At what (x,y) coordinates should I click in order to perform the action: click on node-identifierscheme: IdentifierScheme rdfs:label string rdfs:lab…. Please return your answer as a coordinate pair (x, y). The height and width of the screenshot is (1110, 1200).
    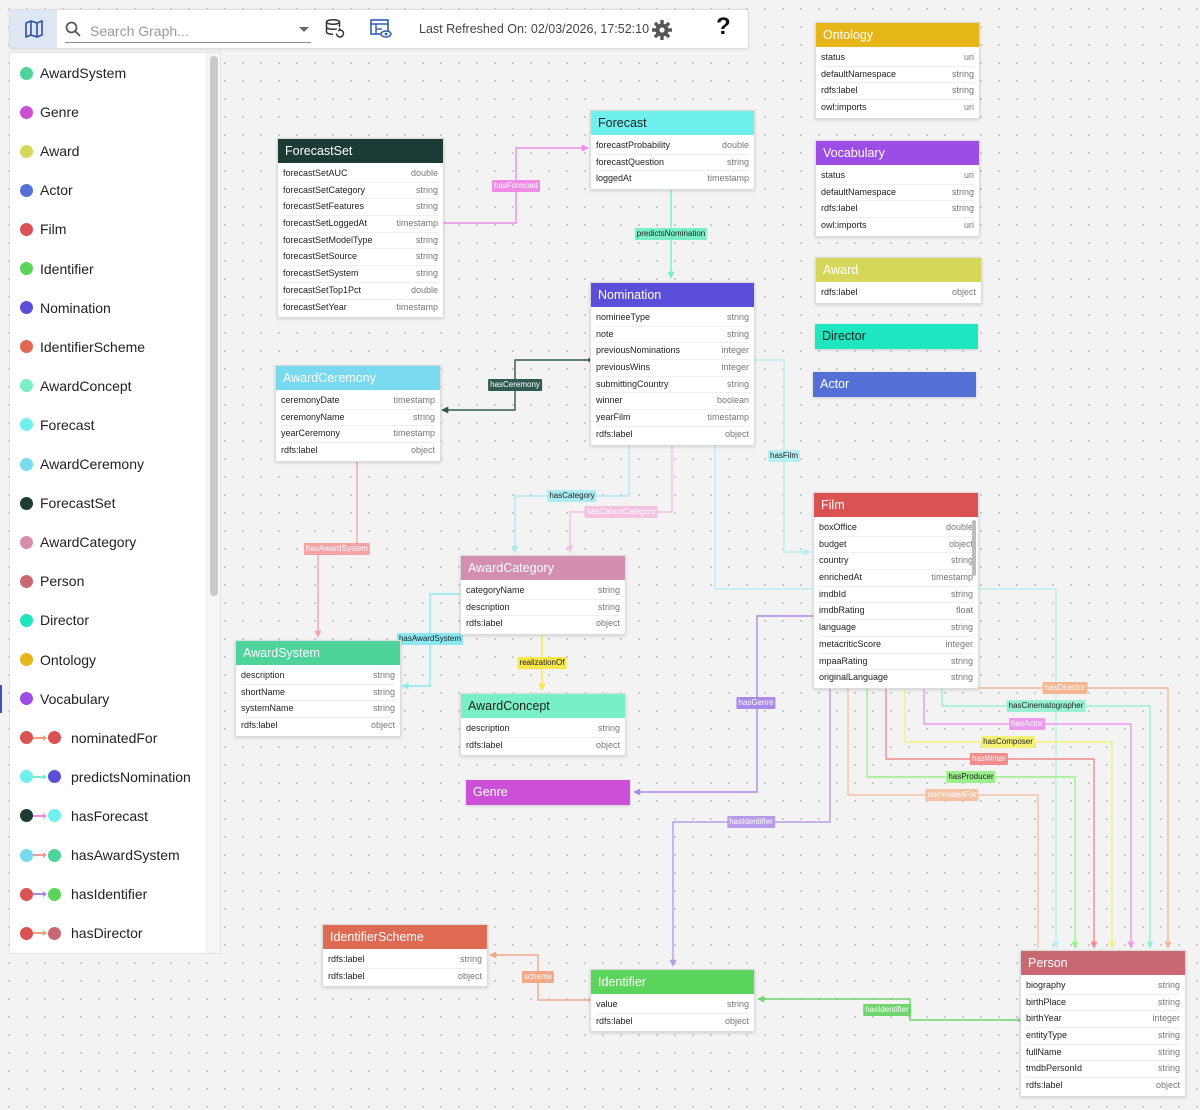
    Looking at the image, I should click on (405, 956).